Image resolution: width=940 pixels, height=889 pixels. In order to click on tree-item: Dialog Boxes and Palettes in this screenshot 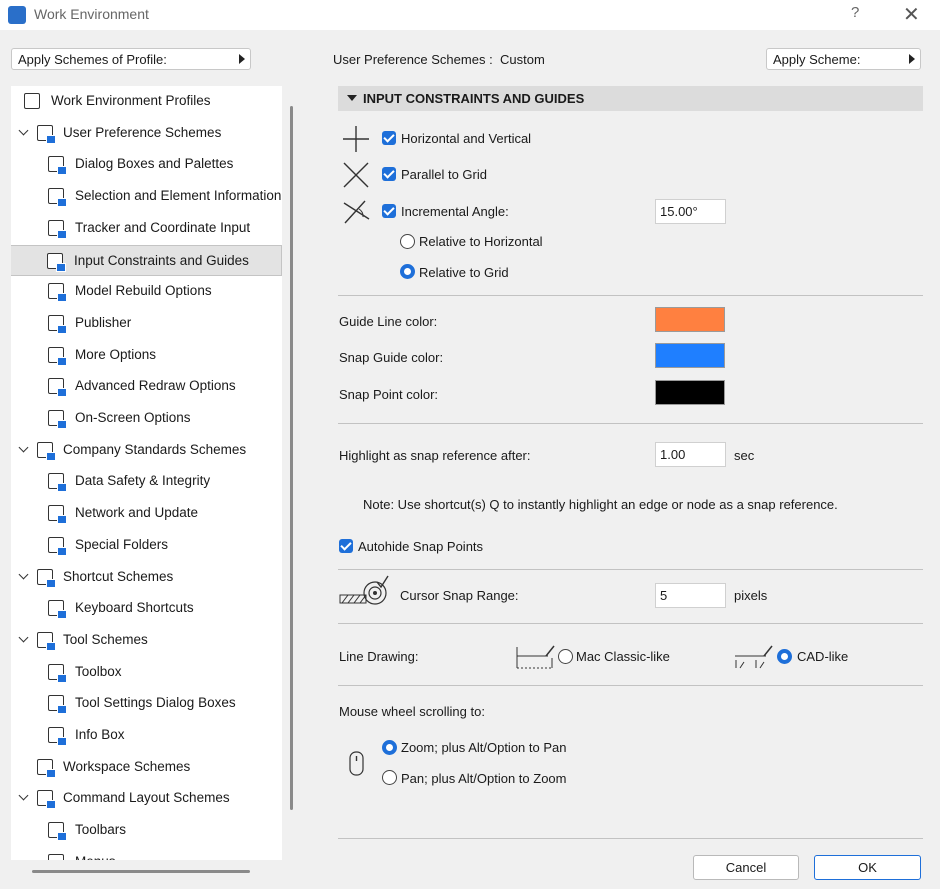, I will do `click(146, 164)`.